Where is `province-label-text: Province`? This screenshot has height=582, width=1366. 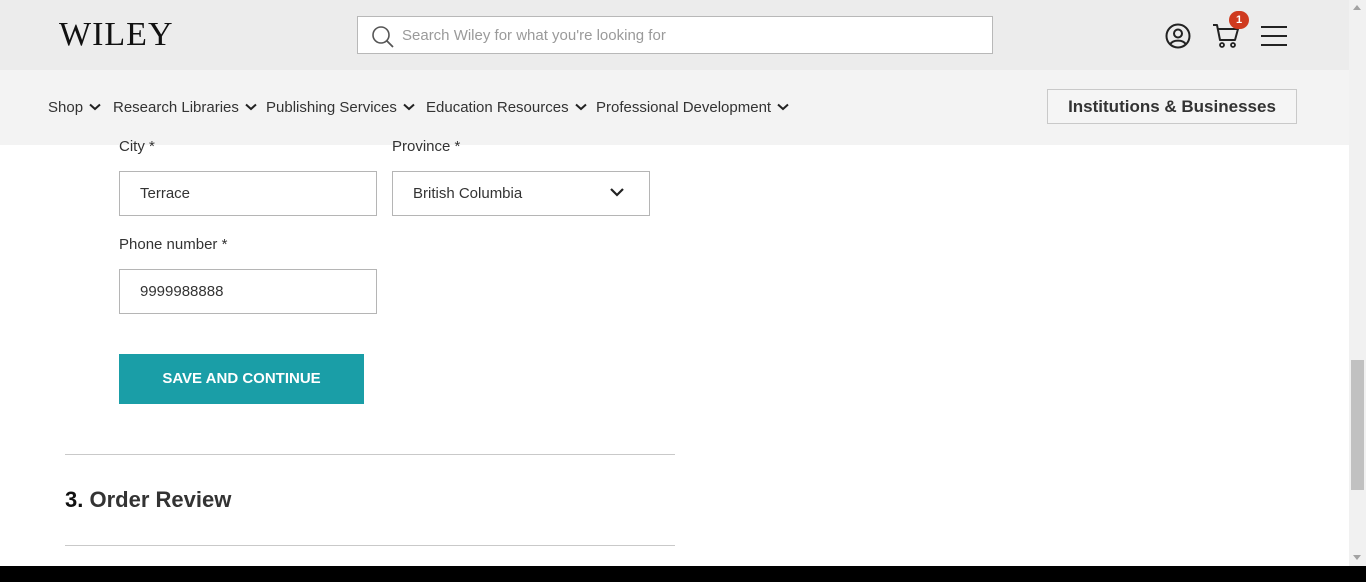 province-label-text: Province is located at coordinates (421, 146).